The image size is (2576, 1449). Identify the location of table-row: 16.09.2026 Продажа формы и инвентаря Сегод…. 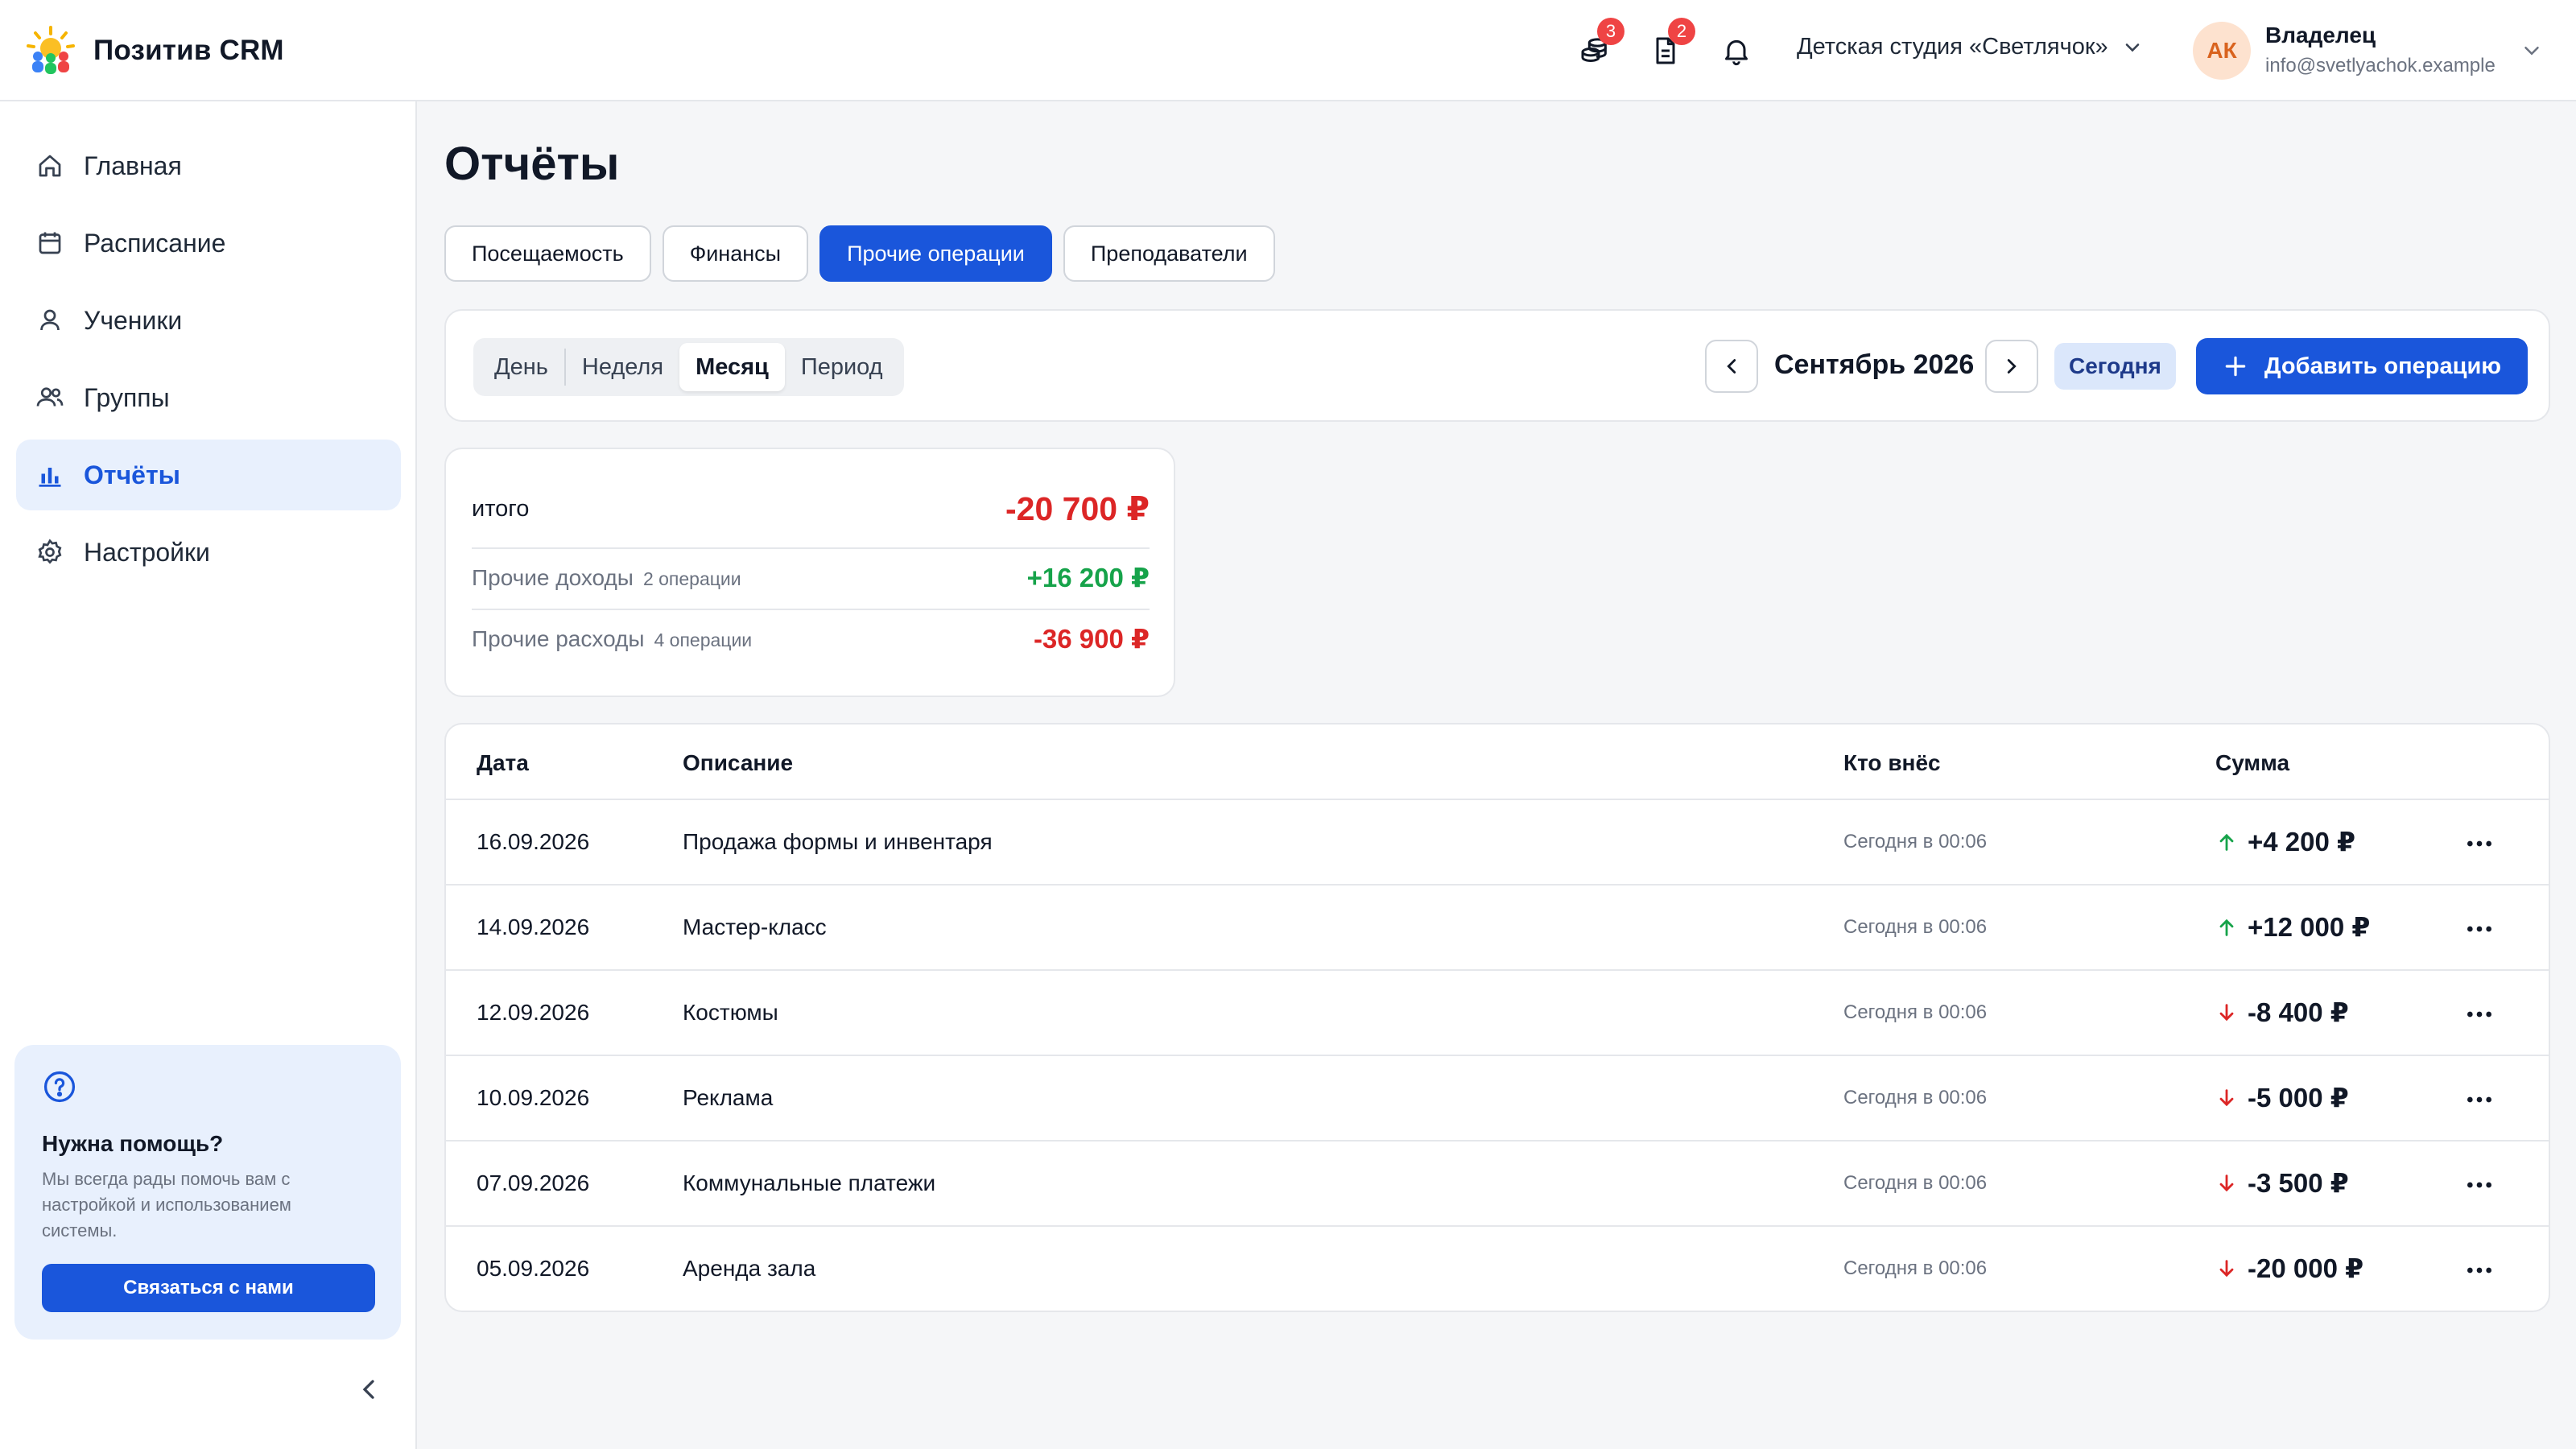
(1497, 843).